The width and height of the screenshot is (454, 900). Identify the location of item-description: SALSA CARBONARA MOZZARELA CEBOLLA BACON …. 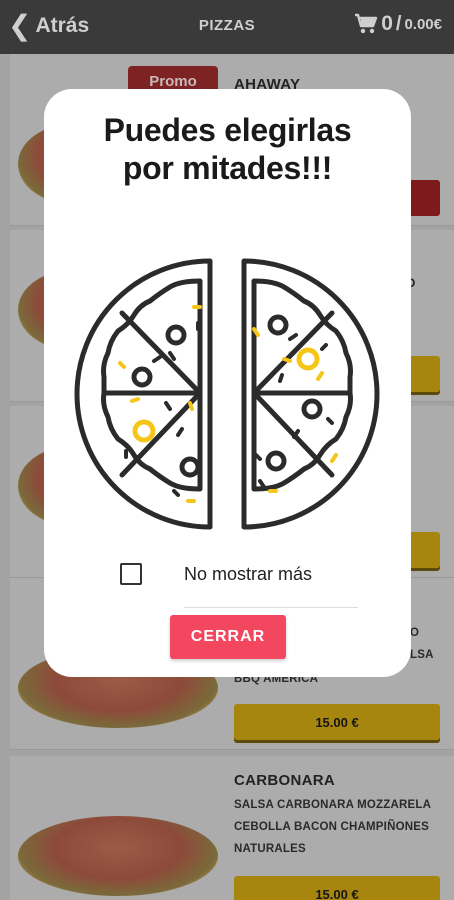
(332, 827).